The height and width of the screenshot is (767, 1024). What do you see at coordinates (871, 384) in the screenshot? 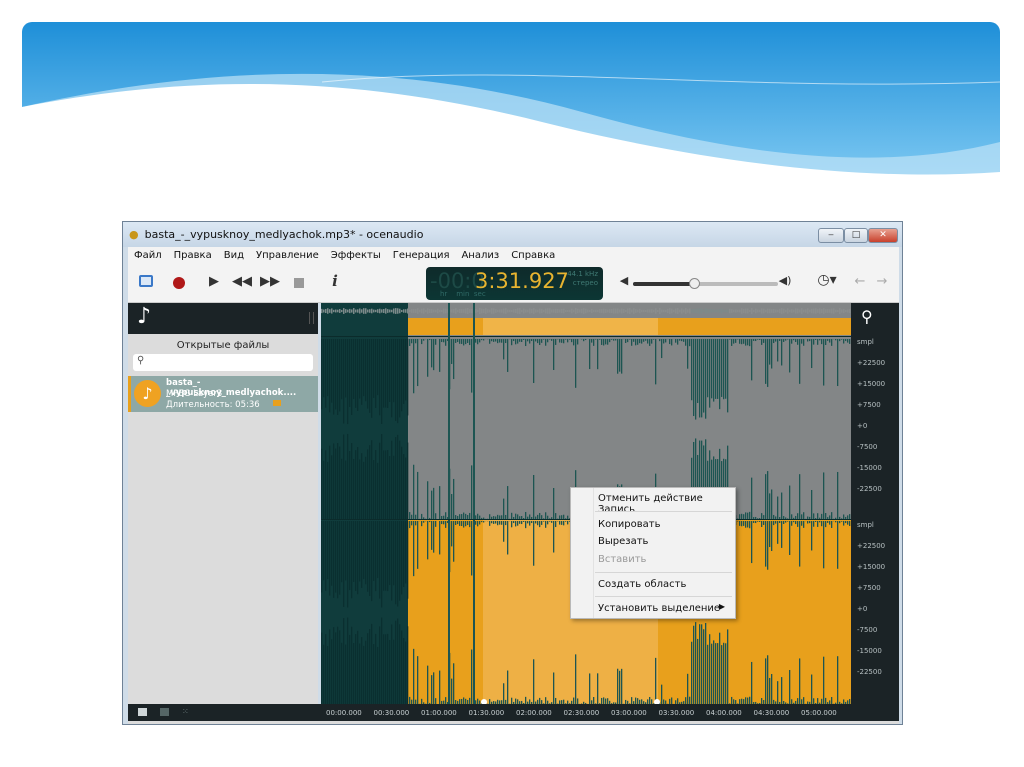
I see `ruler-label: +15000` at bounding box center [871, 384].